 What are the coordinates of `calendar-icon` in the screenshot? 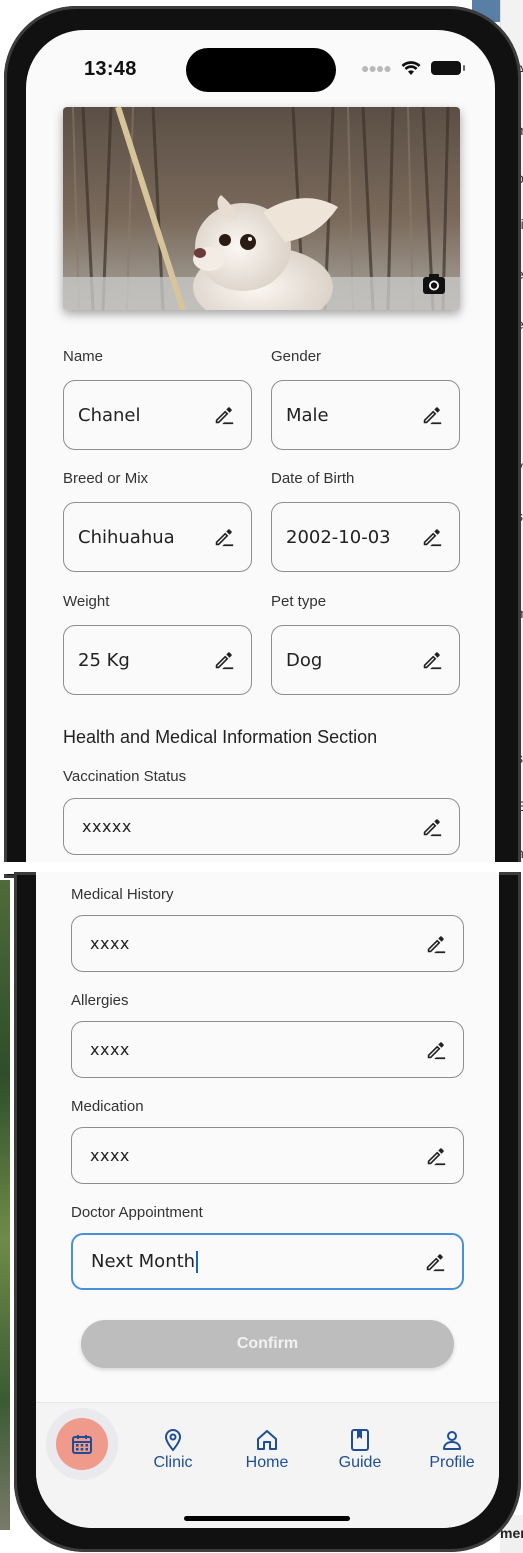 It's located at (82, 1444).